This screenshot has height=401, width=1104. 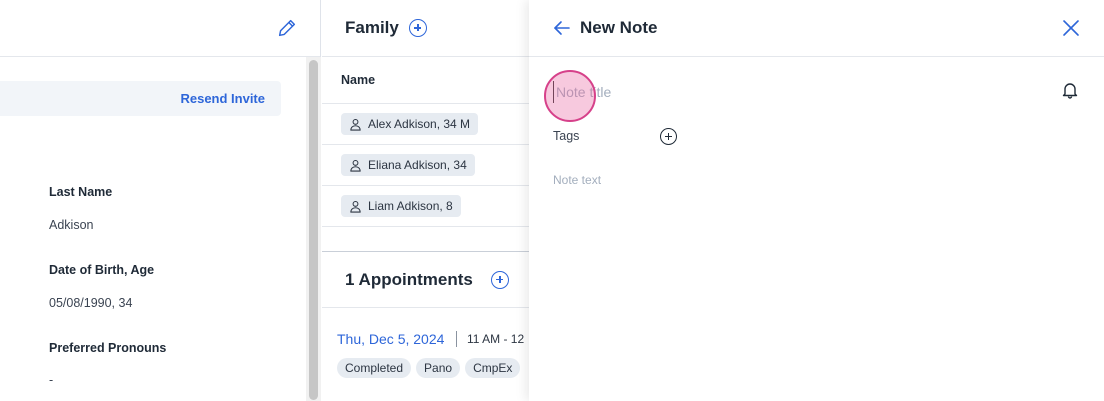 I want to click on drawer-title: New Note, so click(x=619, y=27).